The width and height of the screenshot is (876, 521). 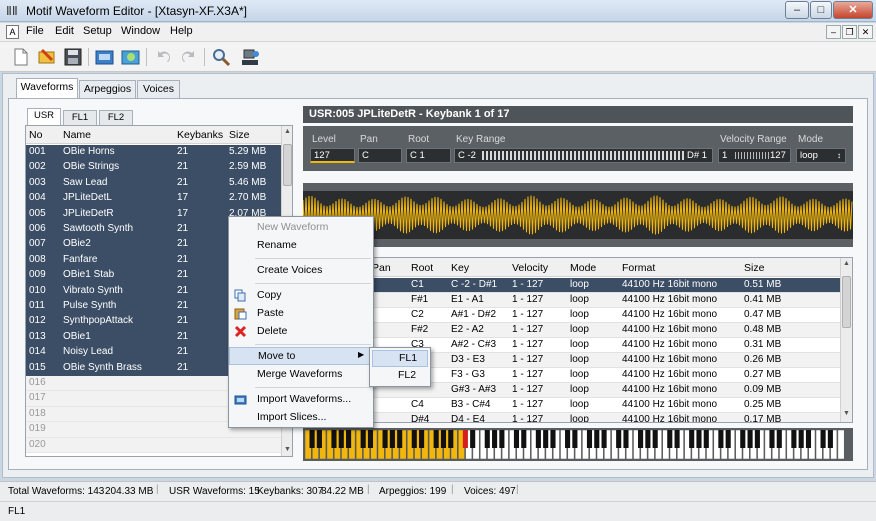 I want to click on list-item: 002 OBie Strings 21 2.59 MB, so click(x=153, y=168).